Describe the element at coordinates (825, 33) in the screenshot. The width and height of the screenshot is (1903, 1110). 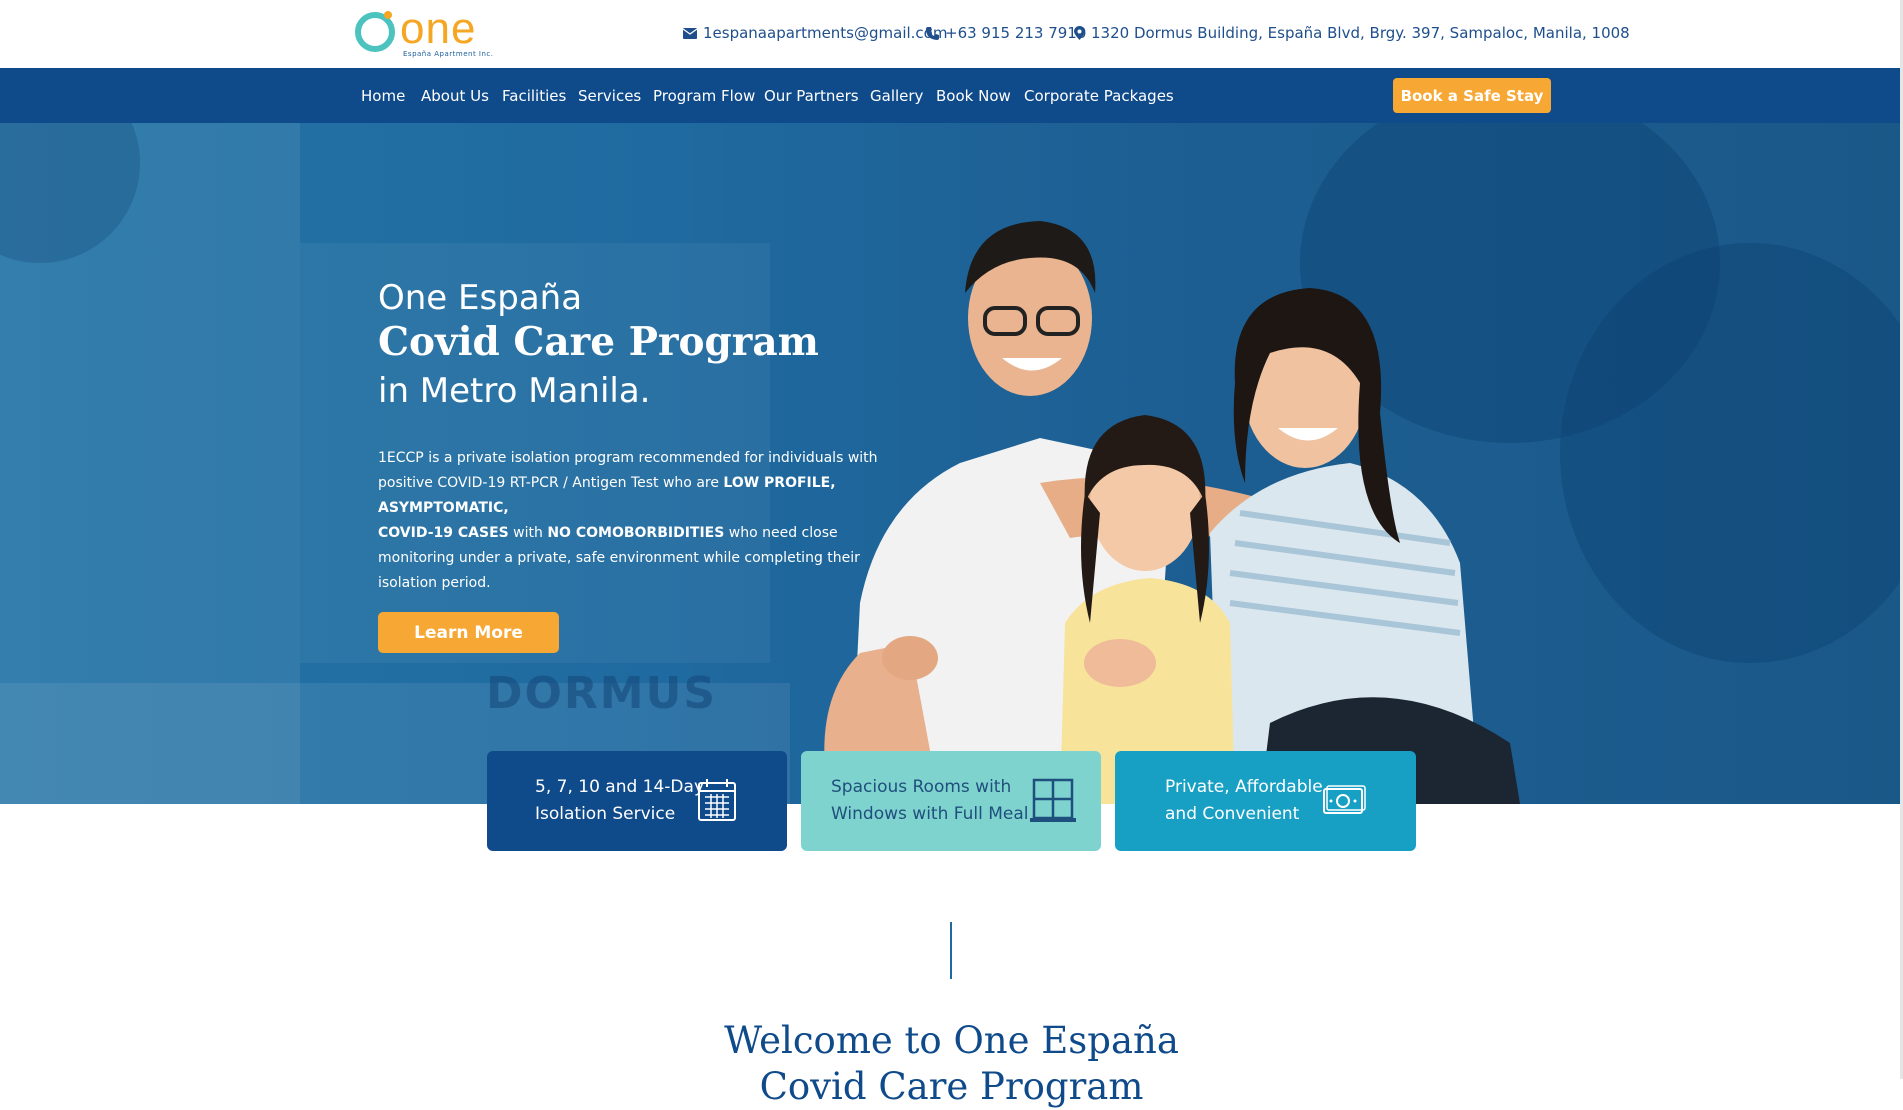
I see `email-text: 1espanaapartments@gmail.com` at that location.